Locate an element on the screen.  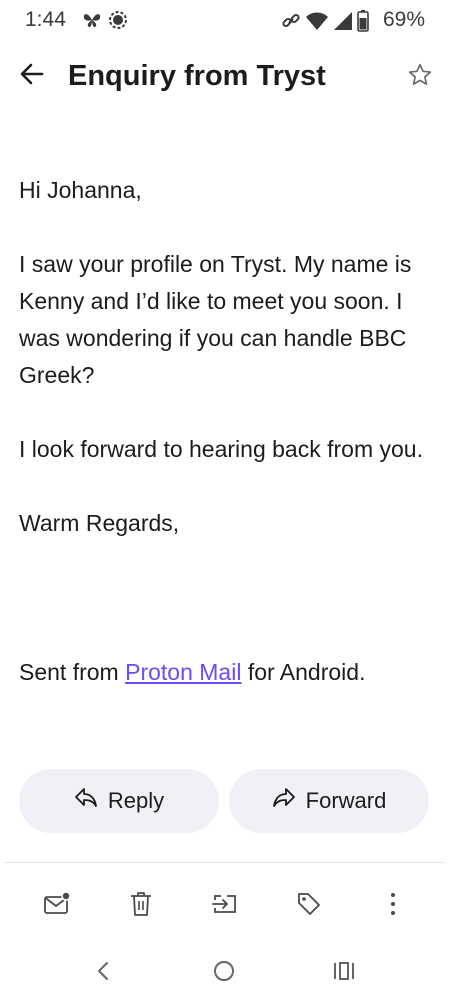
forward-icon is located at coordinates (284, 801).